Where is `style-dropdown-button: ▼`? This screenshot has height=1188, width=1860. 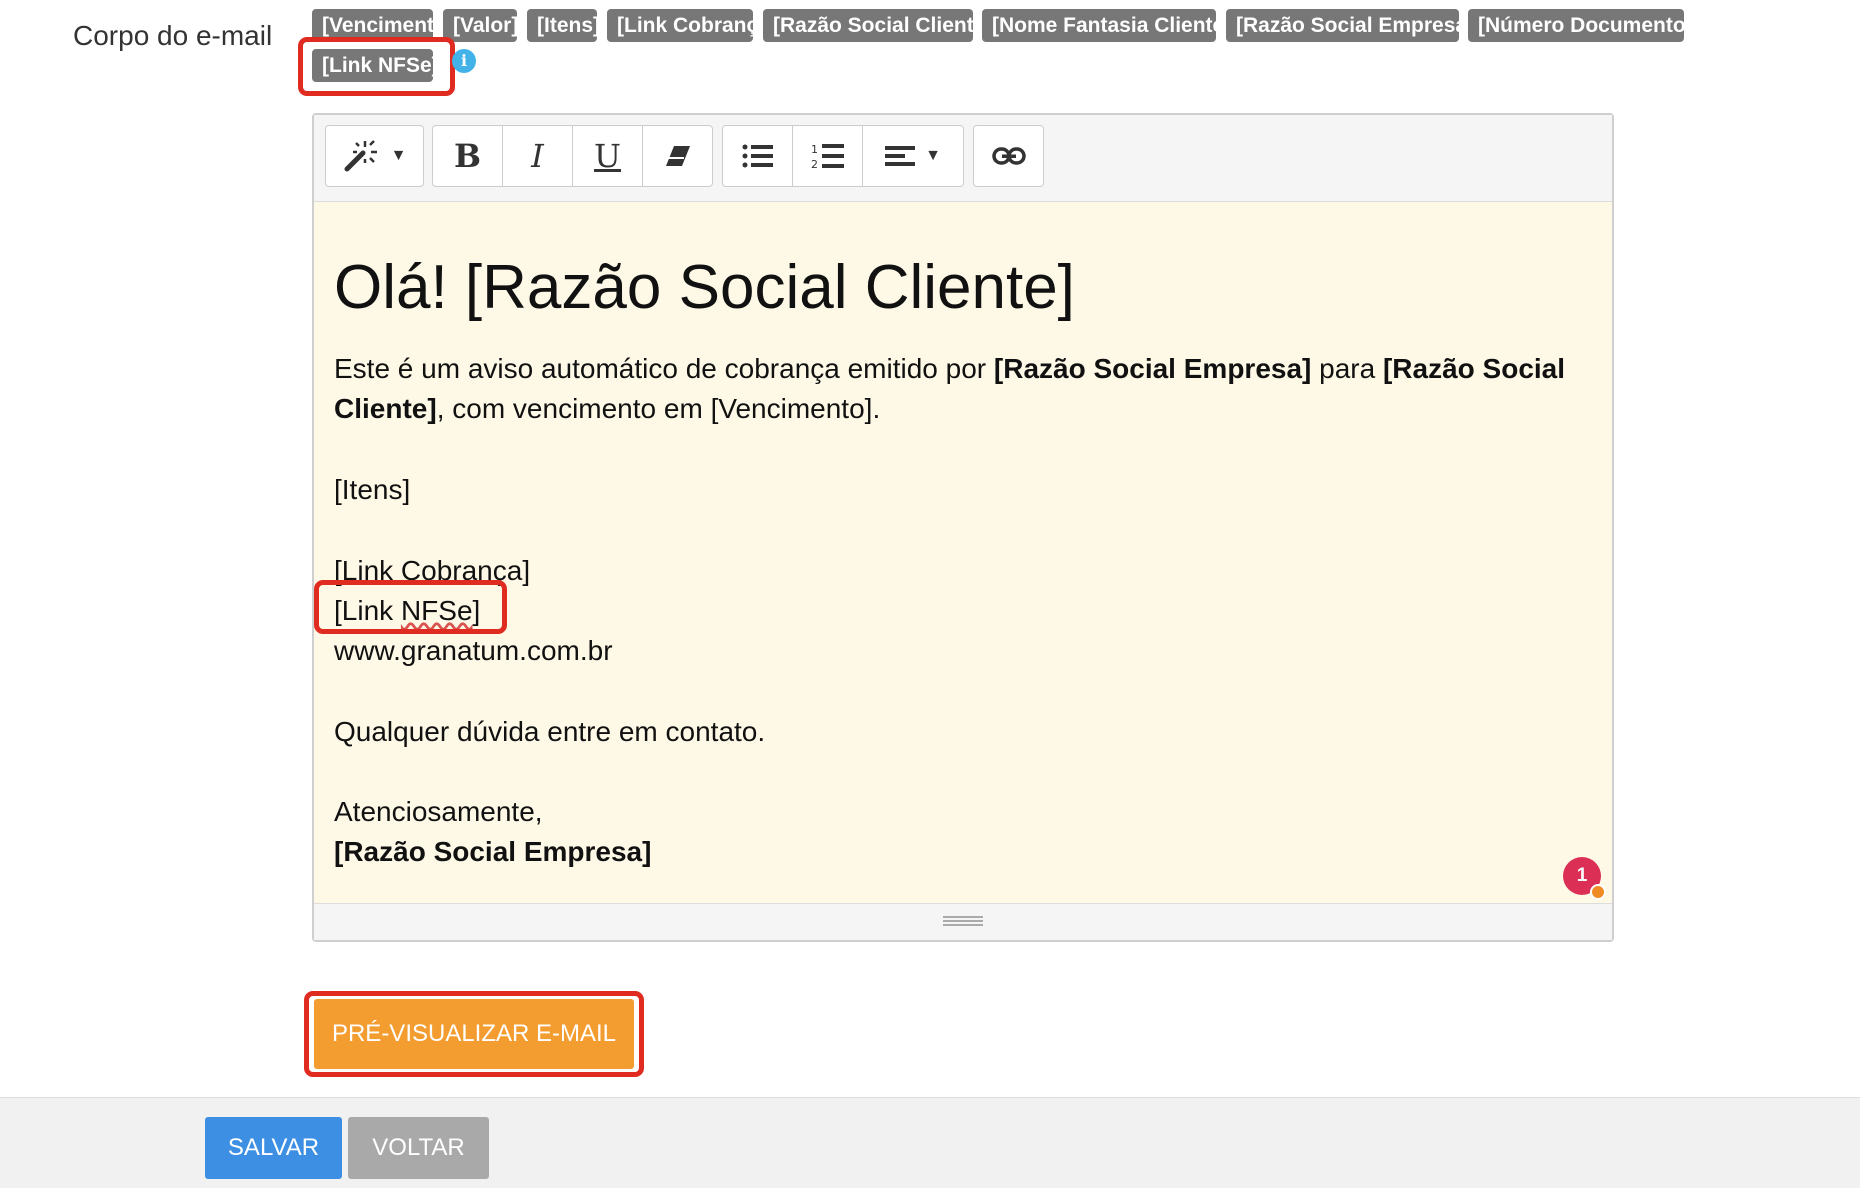
style-dropdown-button: ▼ is located at coordinates (374, 156).